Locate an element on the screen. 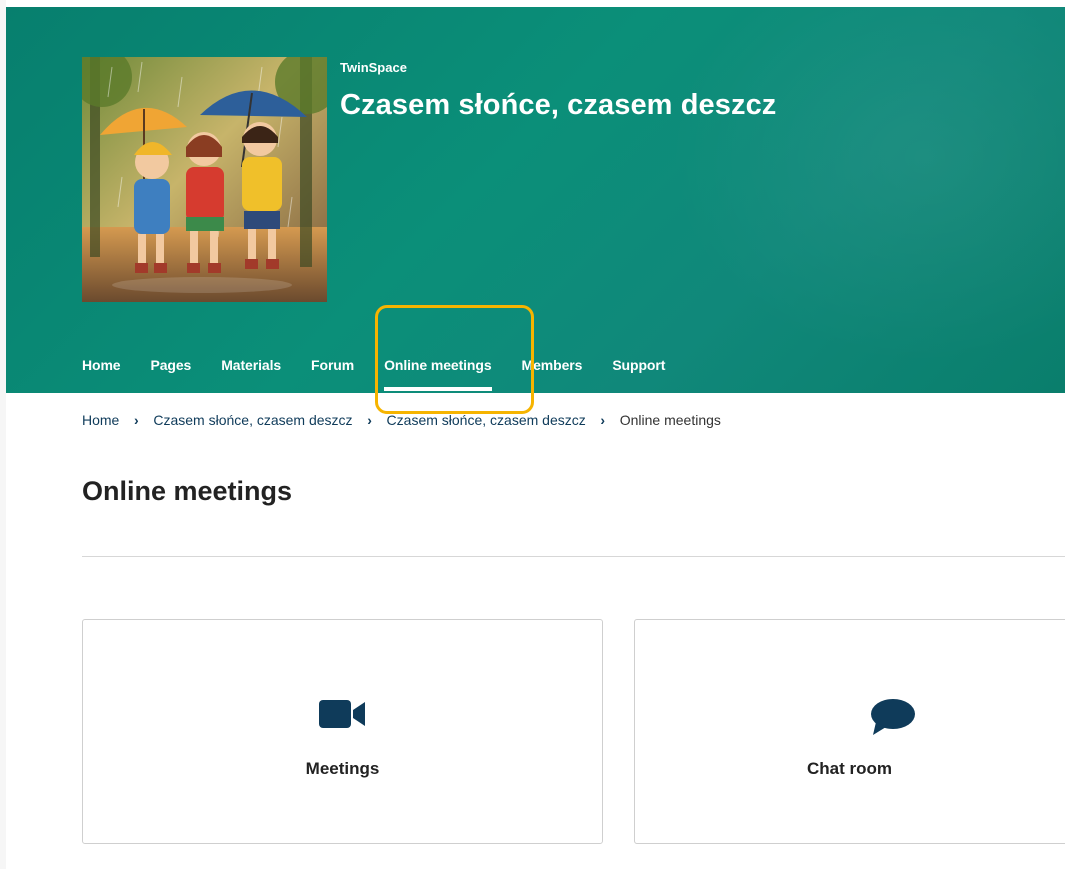 This screenshot has height=869, width=1065. chat-room-label: Chat room is located at coordinates (849, 768).